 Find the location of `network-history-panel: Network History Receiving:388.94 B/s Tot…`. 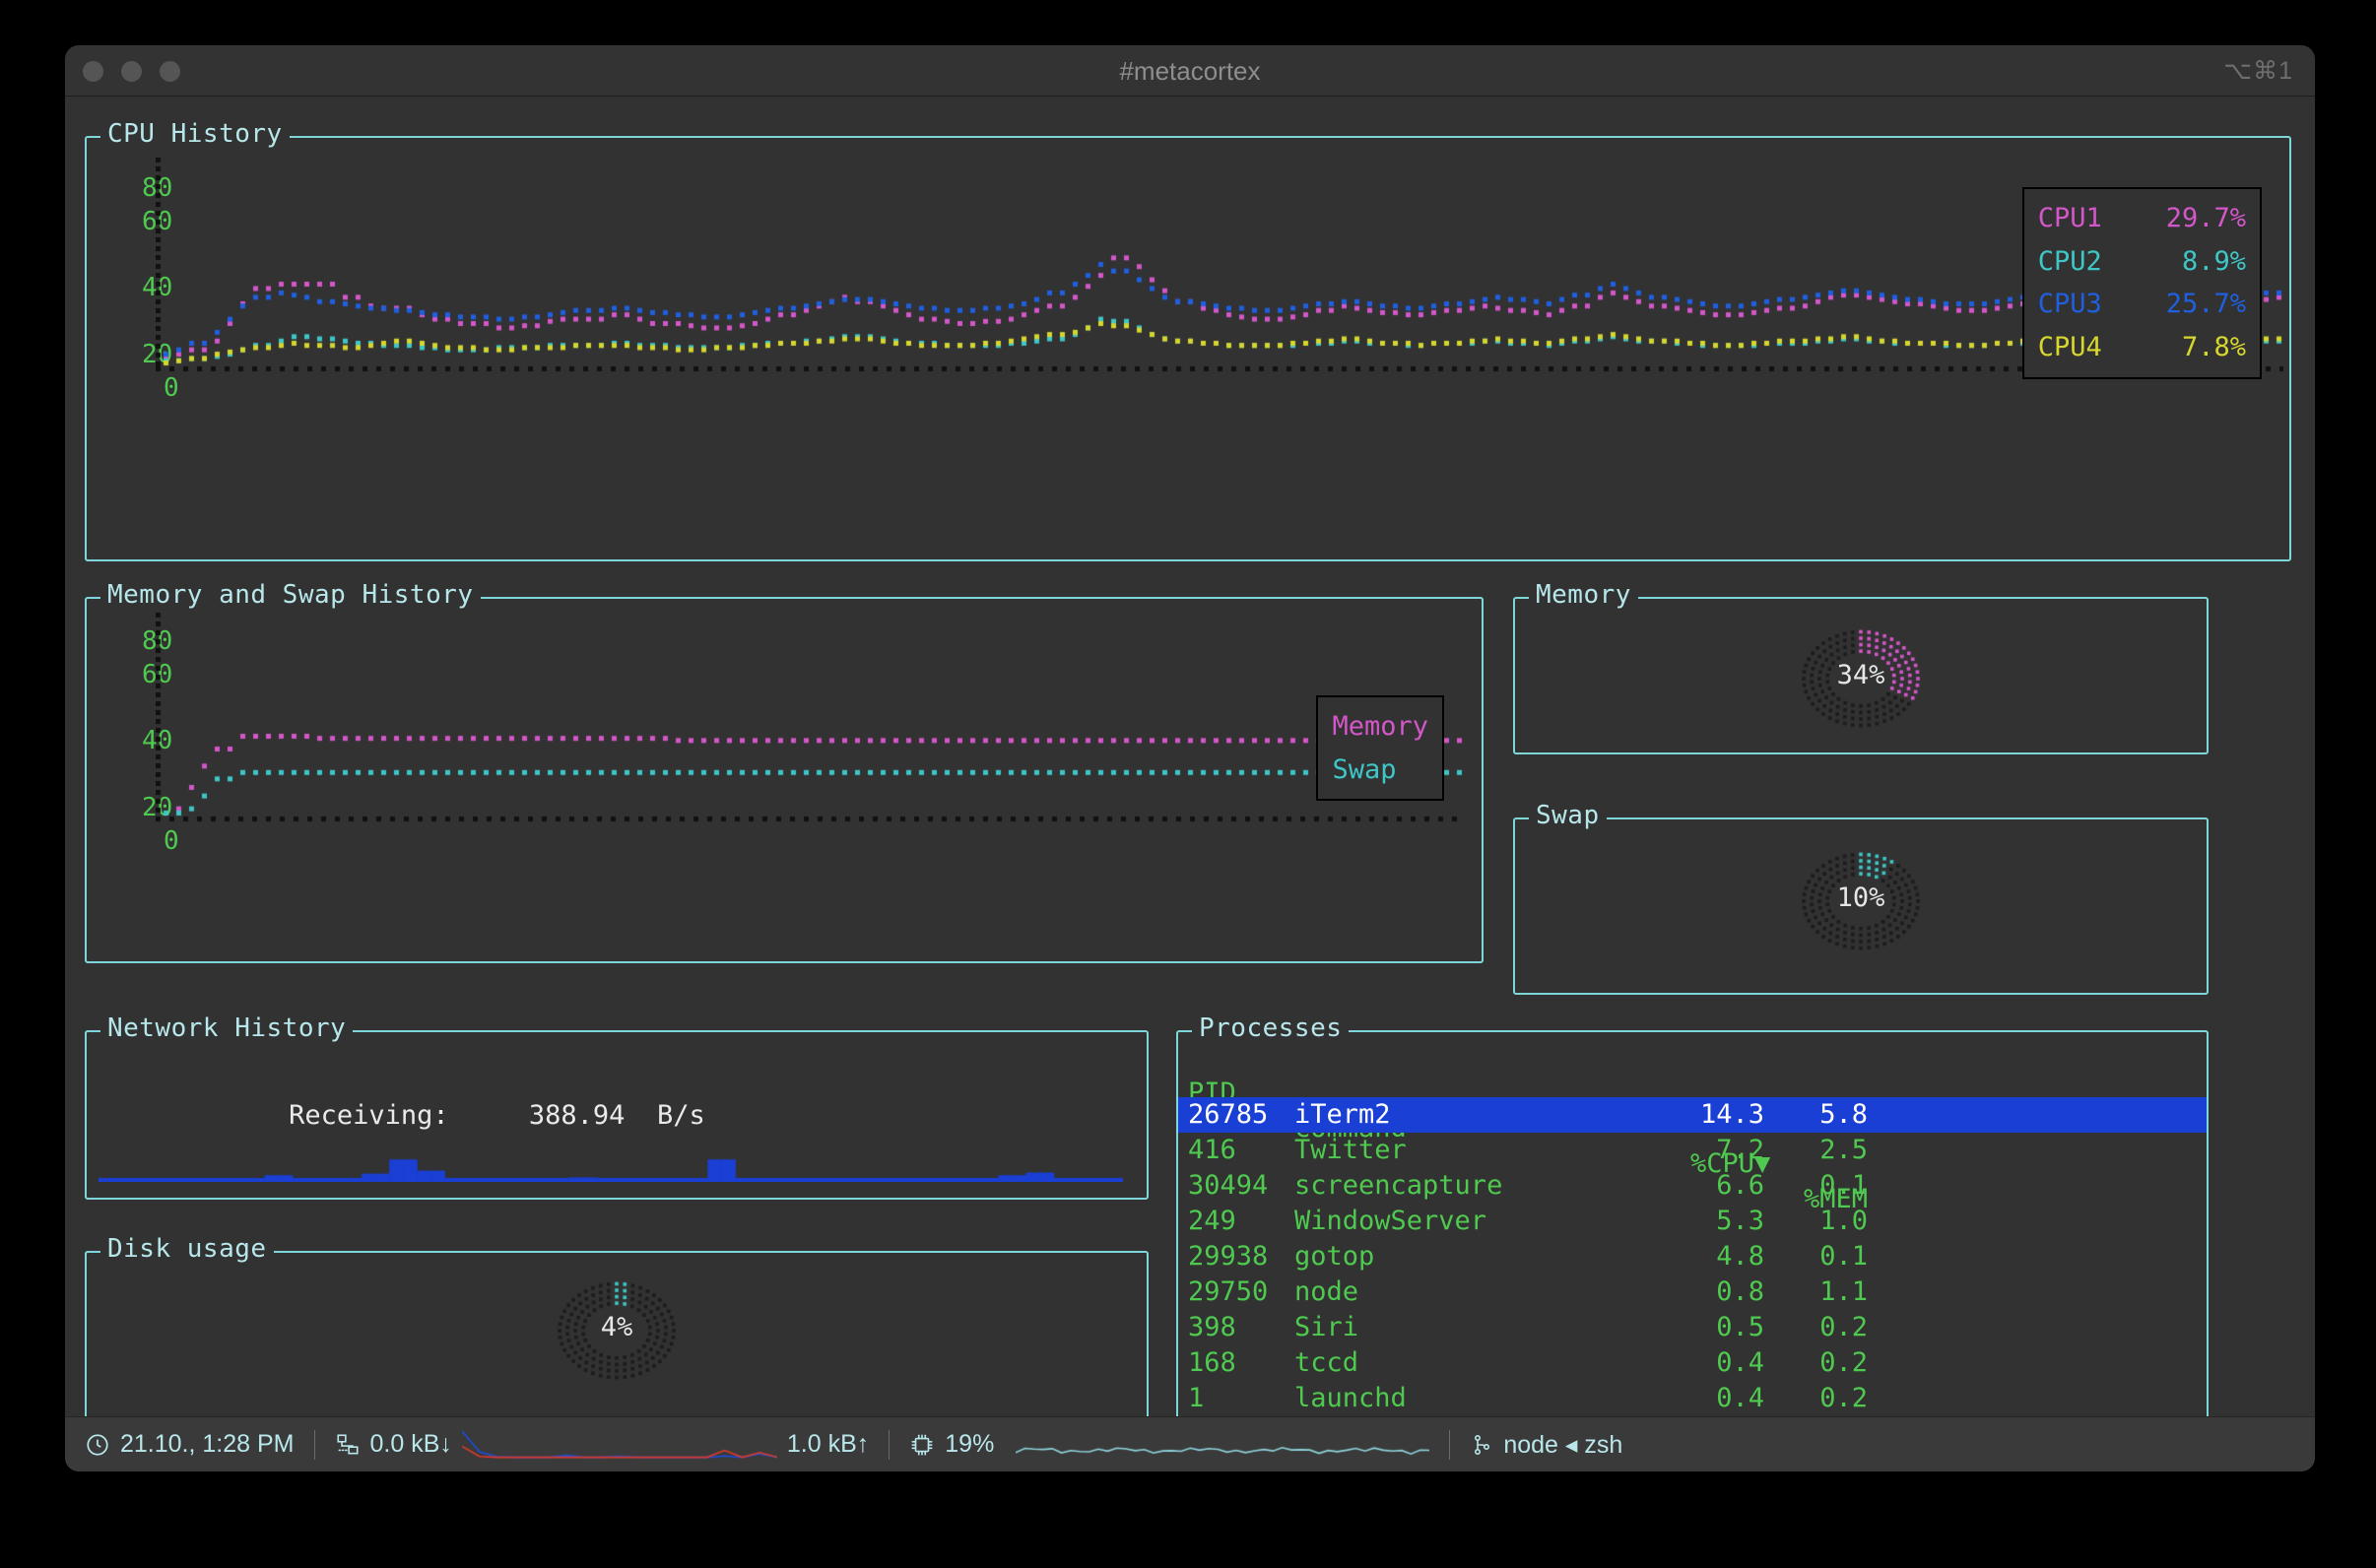

network-history-panel: Network History Receiving:388.94 B/s Tot… is located at coordinates (617, 1106).